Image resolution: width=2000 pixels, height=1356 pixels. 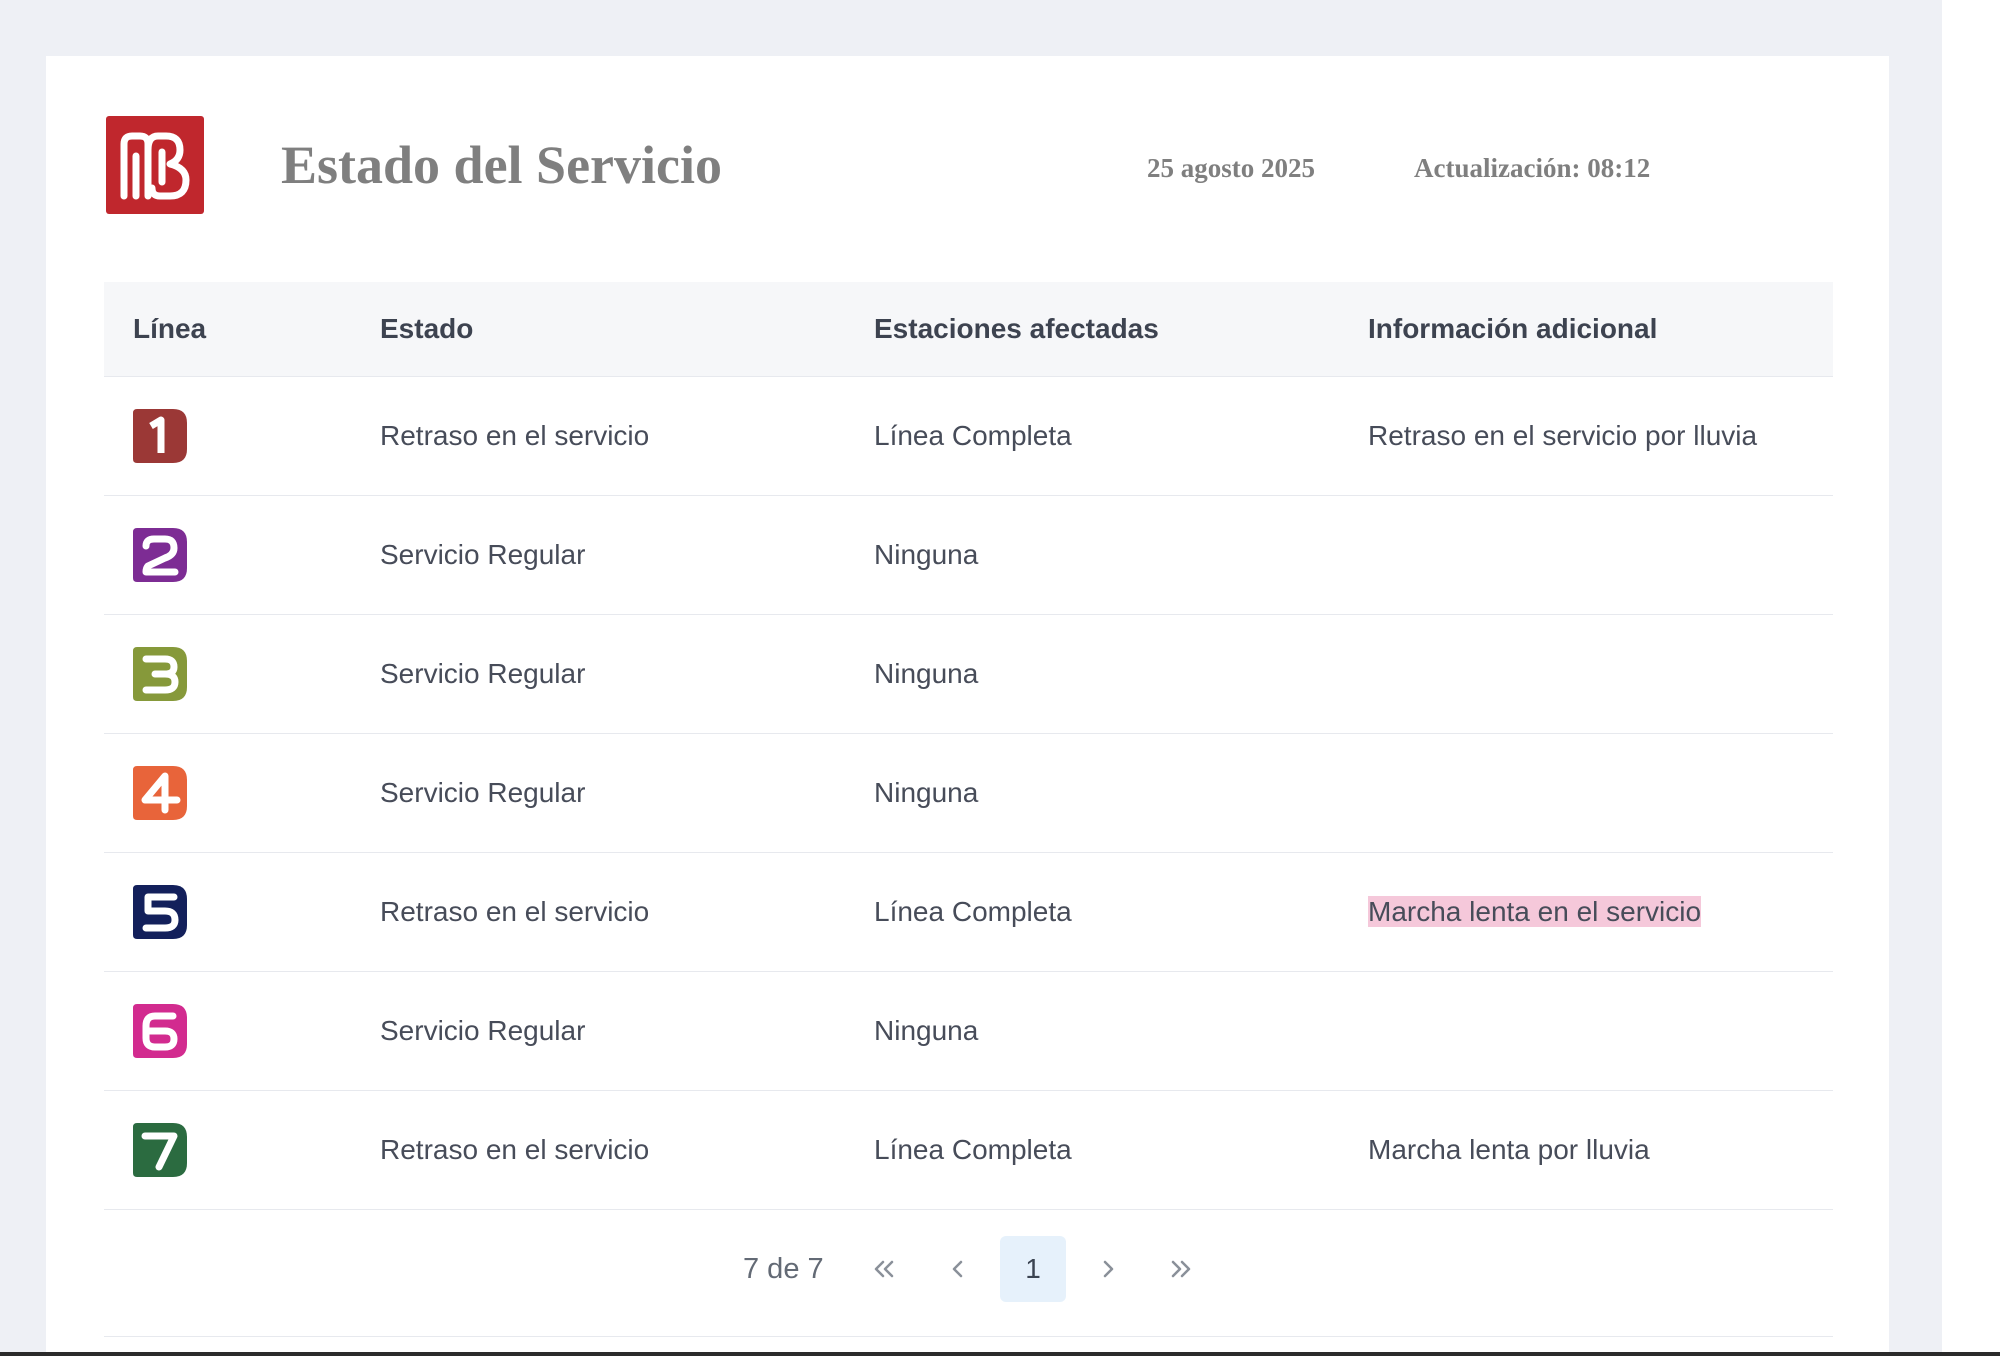 What do you see at coordinates (160, 674) in the screenshot?
I see `line-3-icon` at bounding box center [160, 674].